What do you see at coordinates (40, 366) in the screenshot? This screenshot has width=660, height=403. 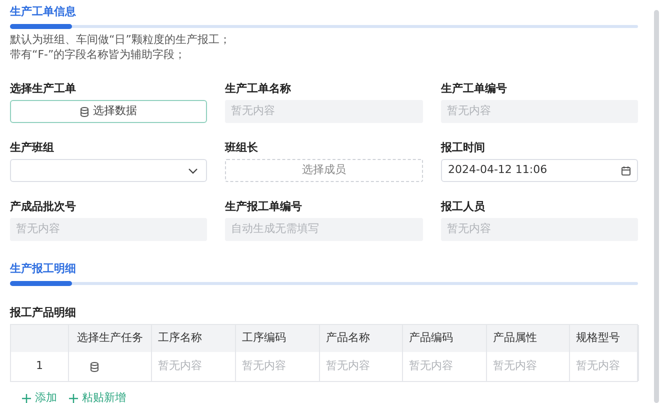 I see `row-number: 1` at bounding box center [40, 366].